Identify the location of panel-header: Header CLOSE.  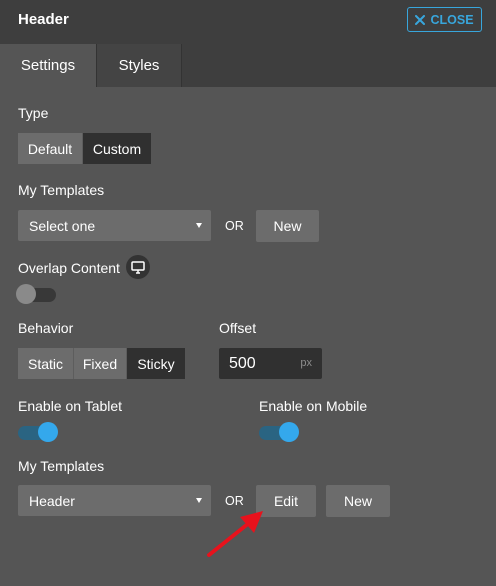
(248, 22).